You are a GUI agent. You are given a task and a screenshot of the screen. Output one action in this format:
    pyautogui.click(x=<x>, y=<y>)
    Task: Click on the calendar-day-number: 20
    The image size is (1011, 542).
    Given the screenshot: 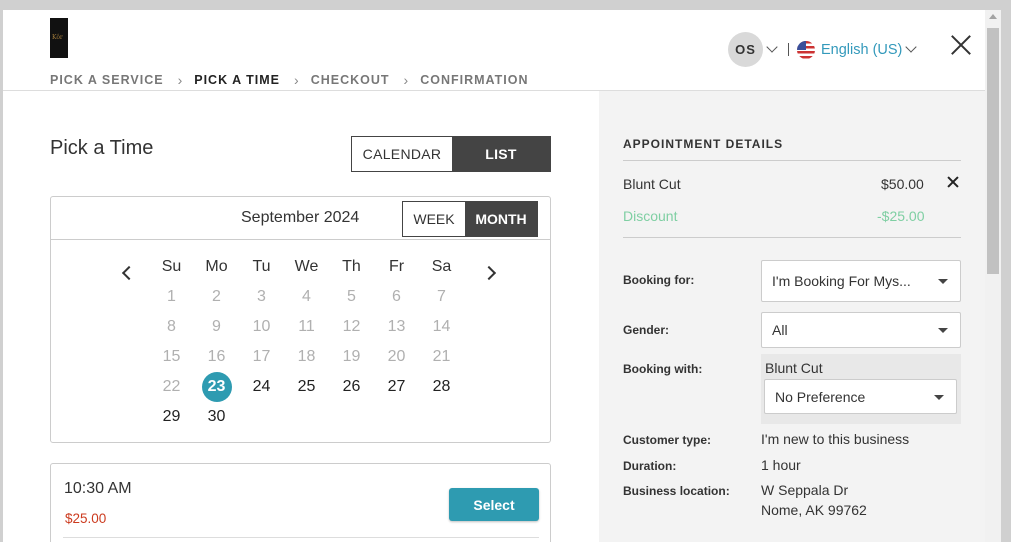 What is the action you would take?
    pyautogui.click(x=396, y=356)
    